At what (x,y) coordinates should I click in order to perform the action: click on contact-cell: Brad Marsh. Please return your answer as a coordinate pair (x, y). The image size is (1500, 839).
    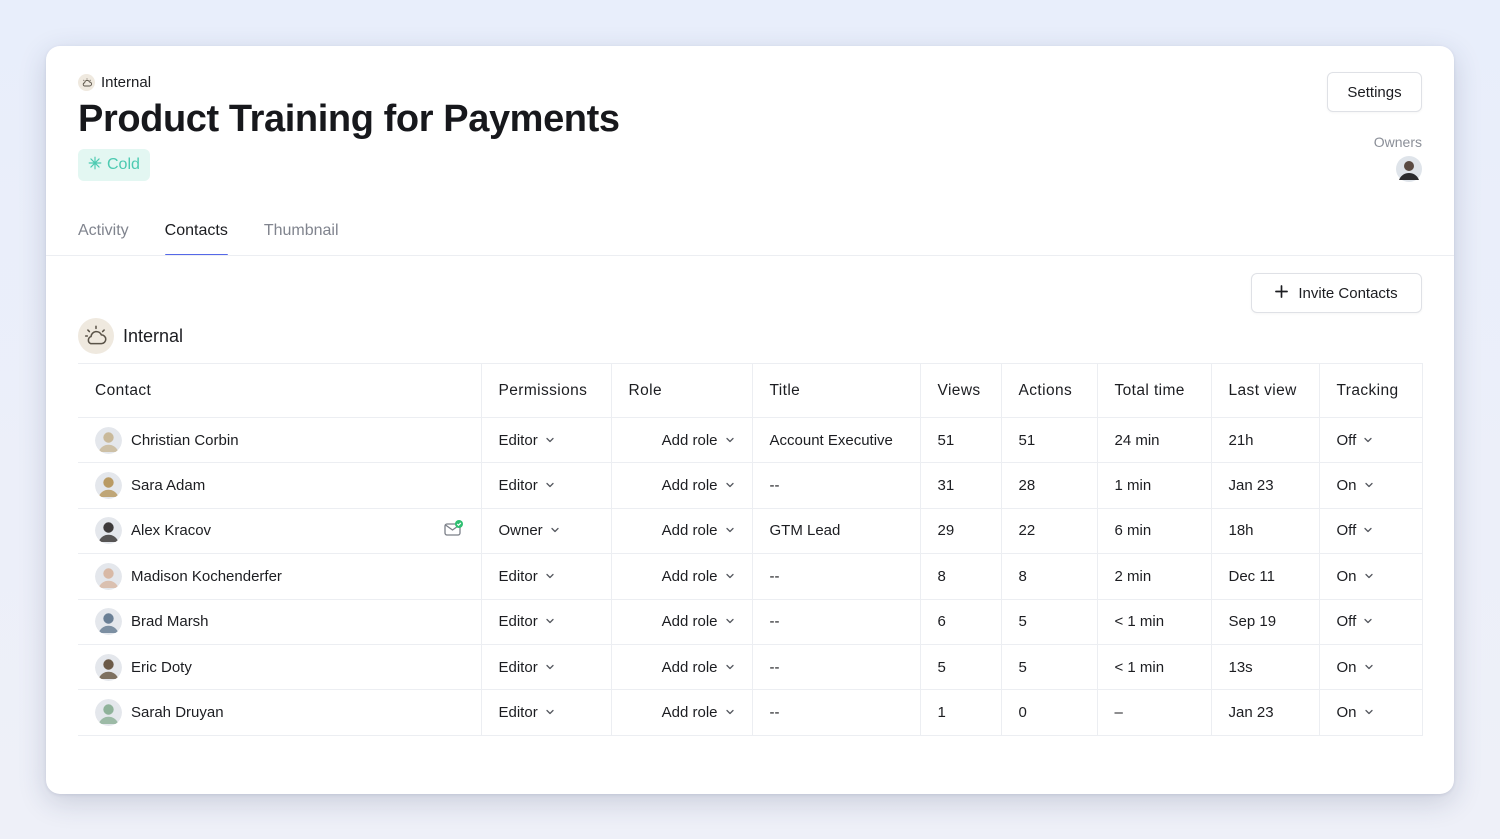
    Looking at the image, I should click on (279, 622).